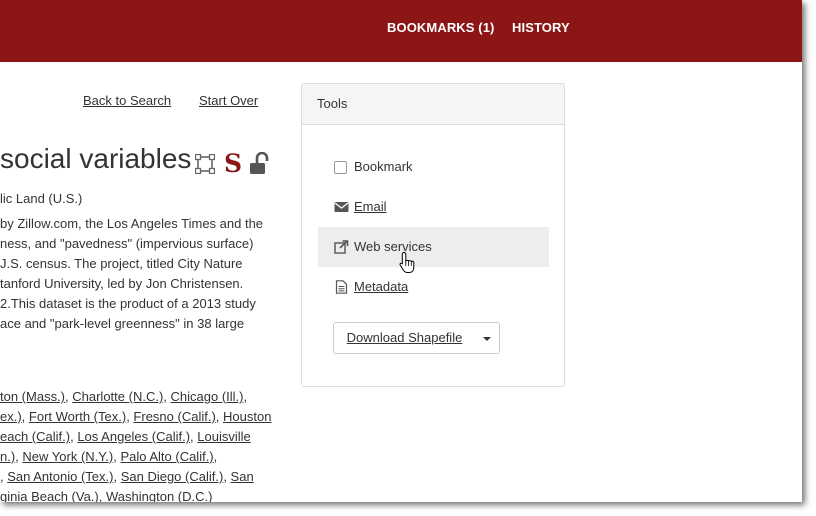 The height and width of the screenshot is (516, 816). What do you see at coordinates (433, 167) in the screenshot?
I see `bookmark-toggle: Bookmark` at bounding box center [433, 167].